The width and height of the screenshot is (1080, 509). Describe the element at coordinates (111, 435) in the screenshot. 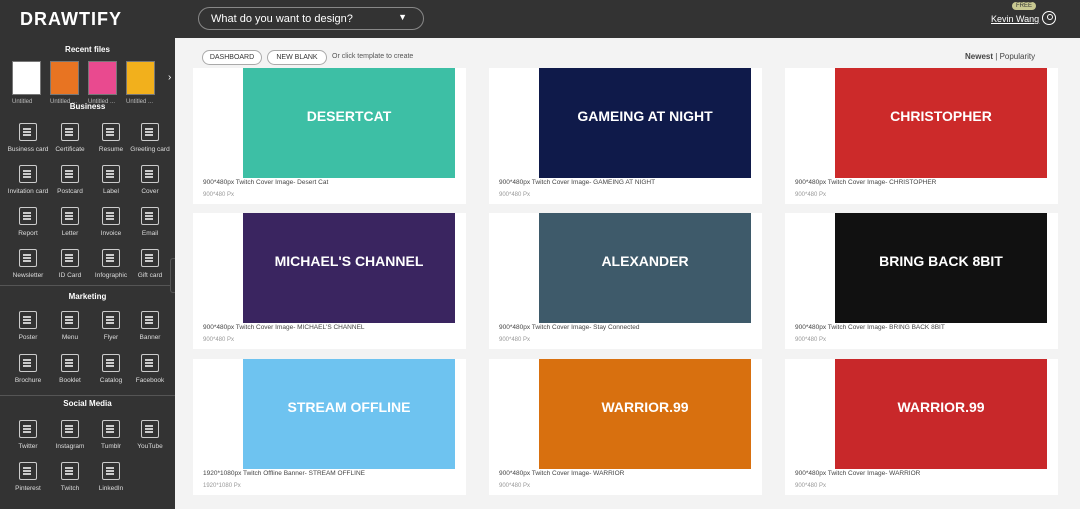

I see `template-category-tumblr: Tumblr` at that location.